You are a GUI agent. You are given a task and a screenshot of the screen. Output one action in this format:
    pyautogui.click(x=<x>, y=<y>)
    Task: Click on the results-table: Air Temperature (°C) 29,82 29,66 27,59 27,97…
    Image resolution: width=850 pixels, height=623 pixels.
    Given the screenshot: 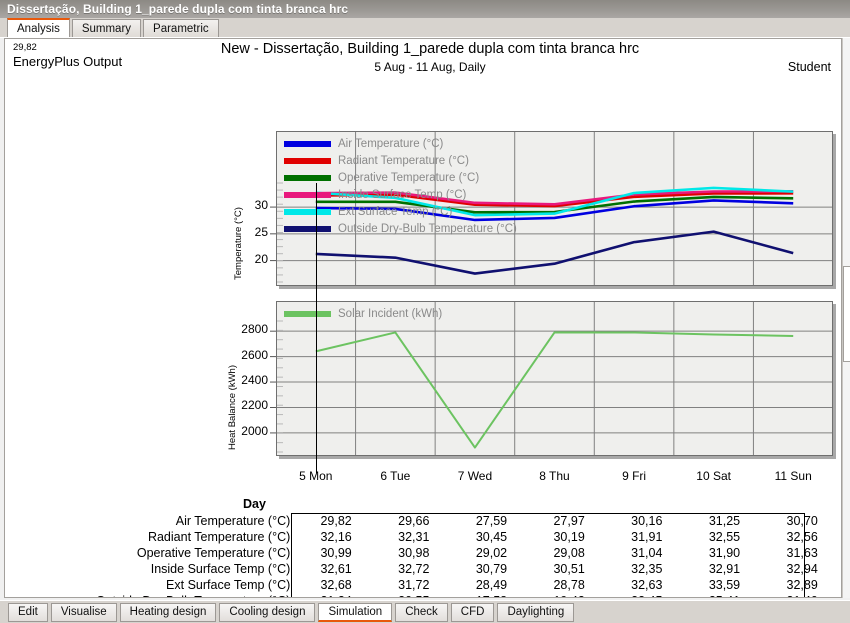 What is the action you would take?
    pyautogui.click(x=423, y=555)
    